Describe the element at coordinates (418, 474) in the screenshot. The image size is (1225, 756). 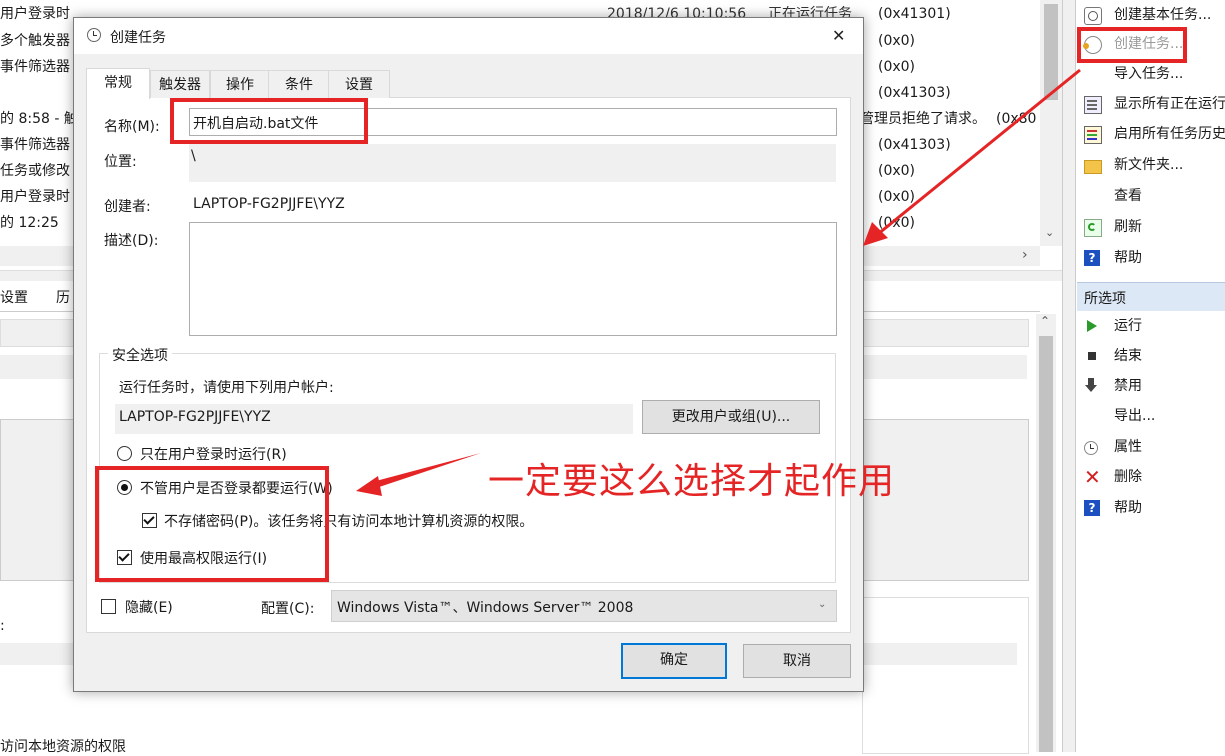
I see `annotation-arrow-security` at that location.